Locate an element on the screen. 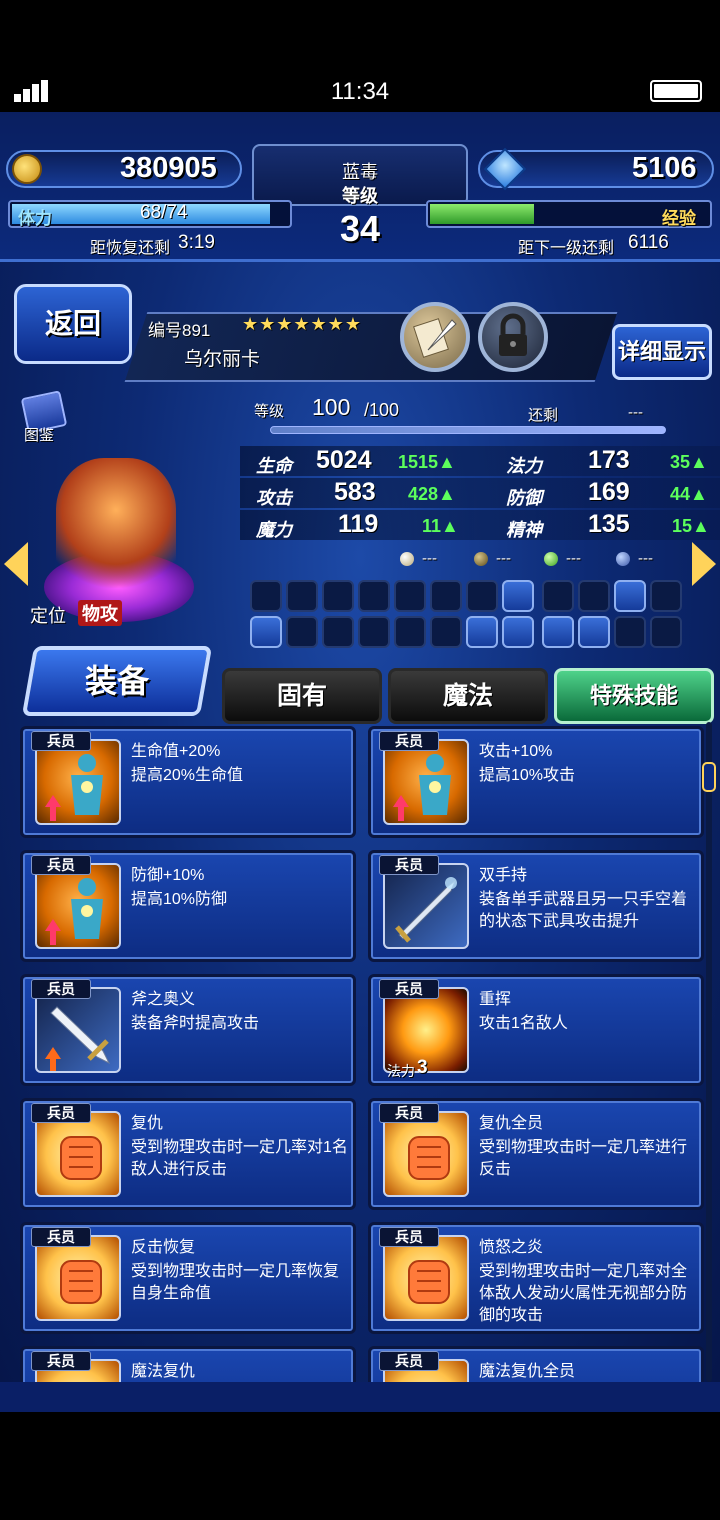 This screenshot has height=1520, width=720. stamina-recover-label: 距恢复还剩 is located at coordinates (130, 248).